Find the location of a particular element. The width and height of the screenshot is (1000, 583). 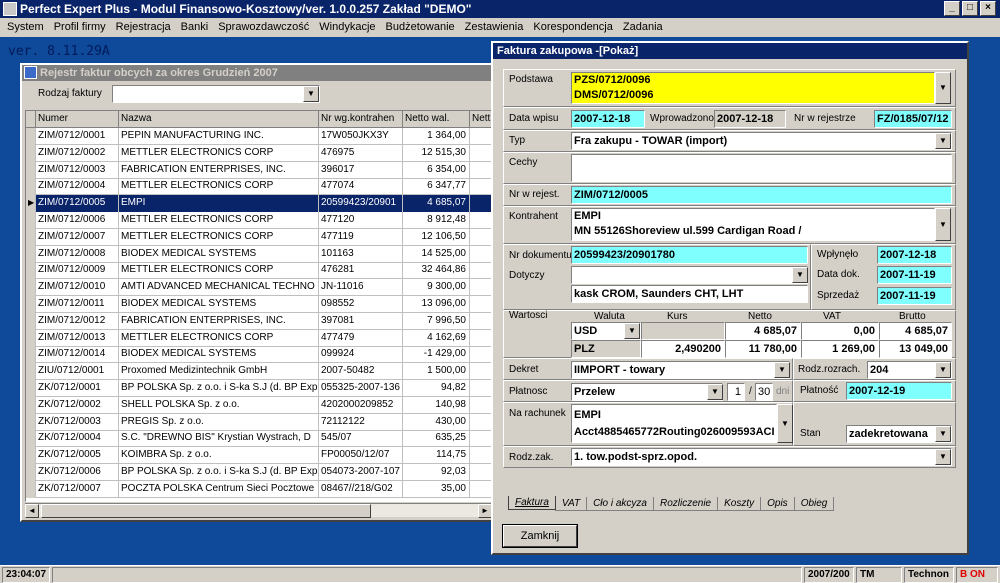

vat-pln: 1 269,00 is located at coordinates (840, 349).